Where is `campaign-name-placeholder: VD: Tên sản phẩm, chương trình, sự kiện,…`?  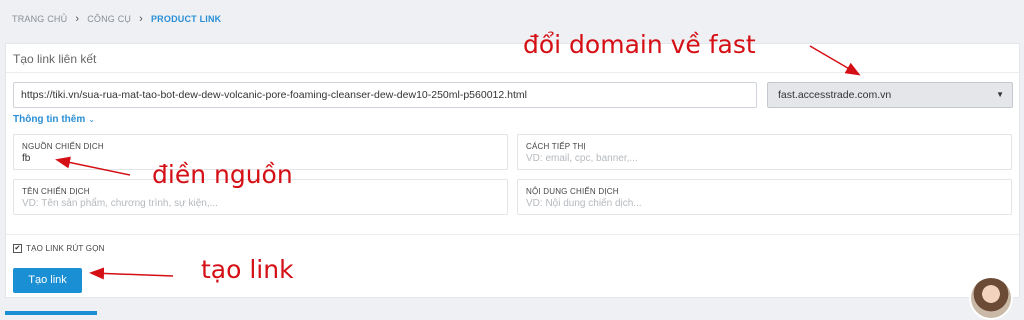
campaign-name-placeholder: VD: Tên sản phẩm, chương trình, sự kiện,… is located at coordinates (120, 203).